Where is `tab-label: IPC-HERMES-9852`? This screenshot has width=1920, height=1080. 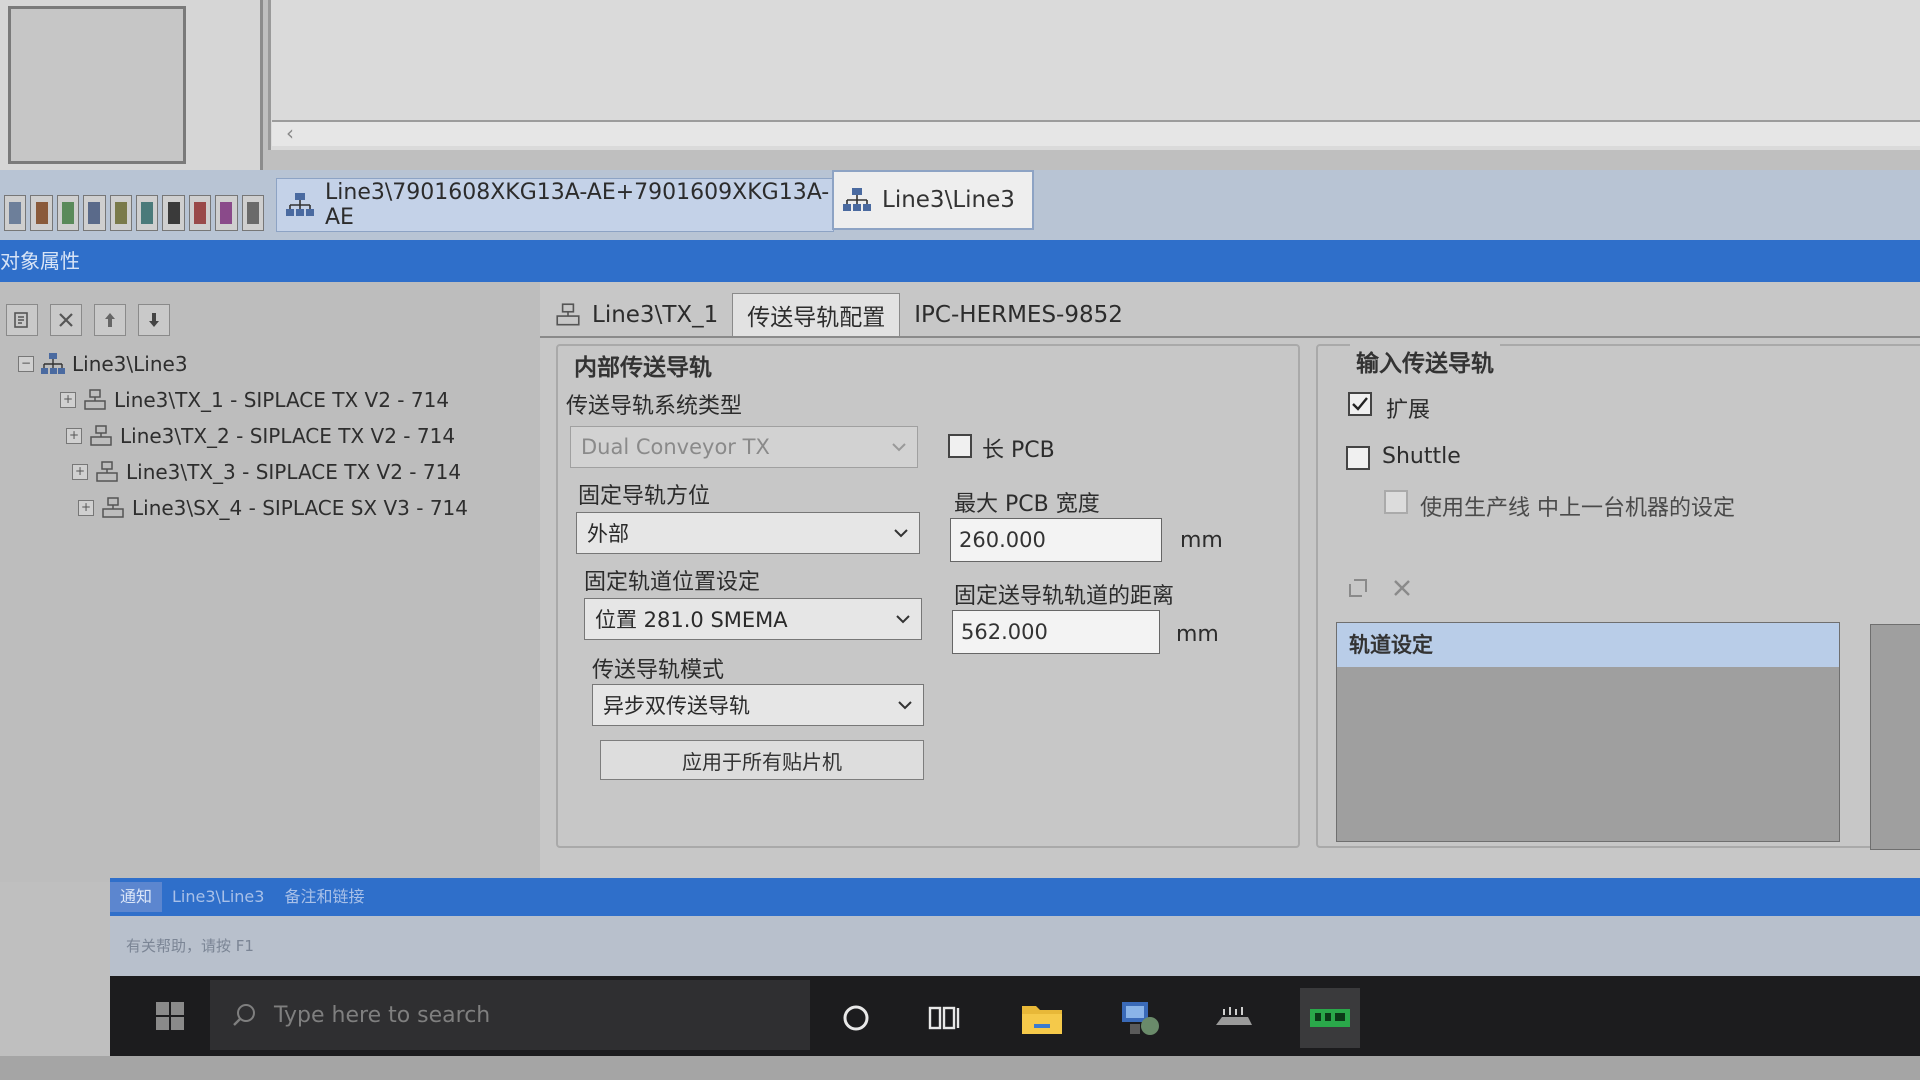 tab-label: IPC-HERMES-9852 is located at coordinates (1018, 315).